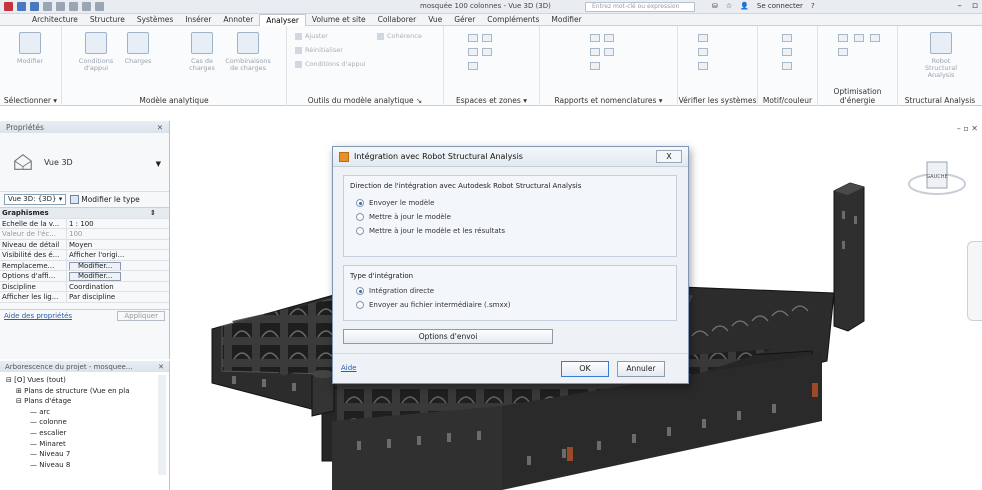 Image resolution: width=982 pixels, height=490 pixels. Describe the element at coordinates (780, 6) in the screenshot. I see `sign-in-link: Se connecter` at that location.